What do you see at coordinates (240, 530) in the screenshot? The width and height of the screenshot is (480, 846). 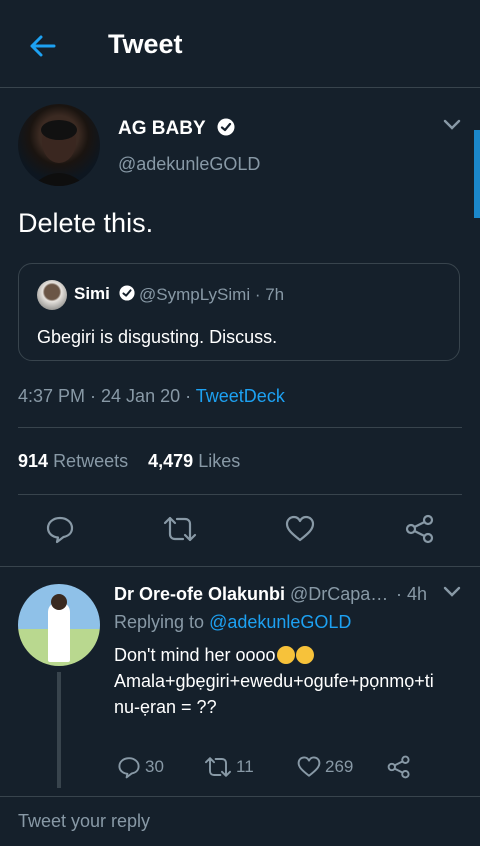 I see `tweet-actions` at bounding box center [240, 530].